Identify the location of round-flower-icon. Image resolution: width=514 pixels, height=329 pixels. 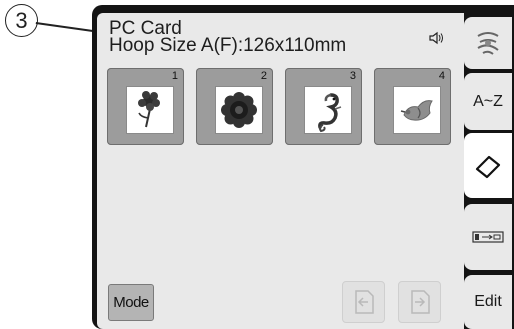
(239, 110).